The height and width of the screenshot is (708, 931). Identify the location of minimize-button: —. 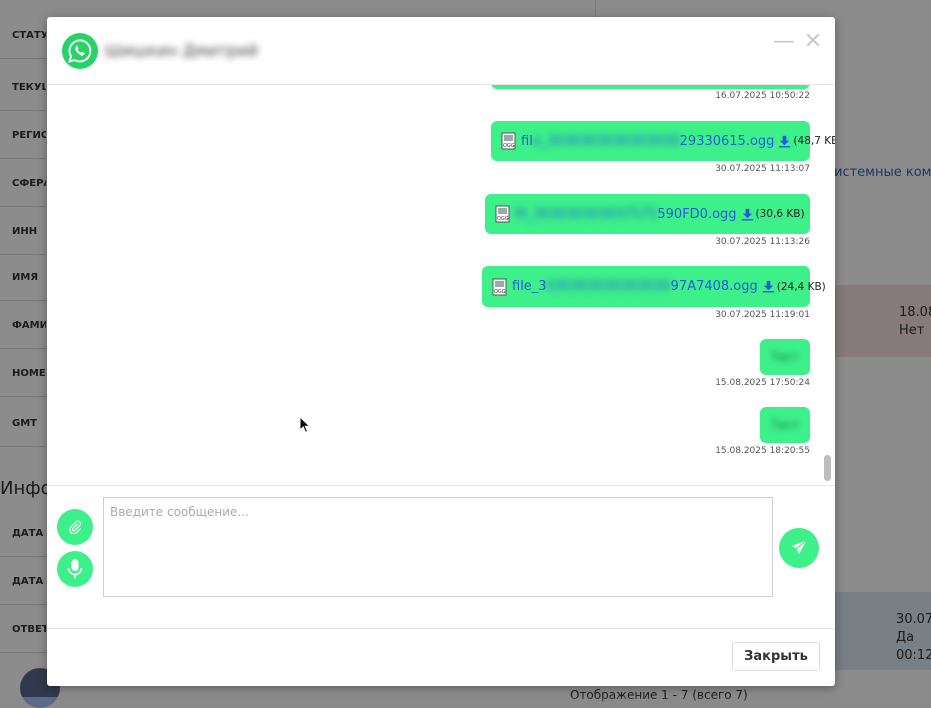
(784, 42).